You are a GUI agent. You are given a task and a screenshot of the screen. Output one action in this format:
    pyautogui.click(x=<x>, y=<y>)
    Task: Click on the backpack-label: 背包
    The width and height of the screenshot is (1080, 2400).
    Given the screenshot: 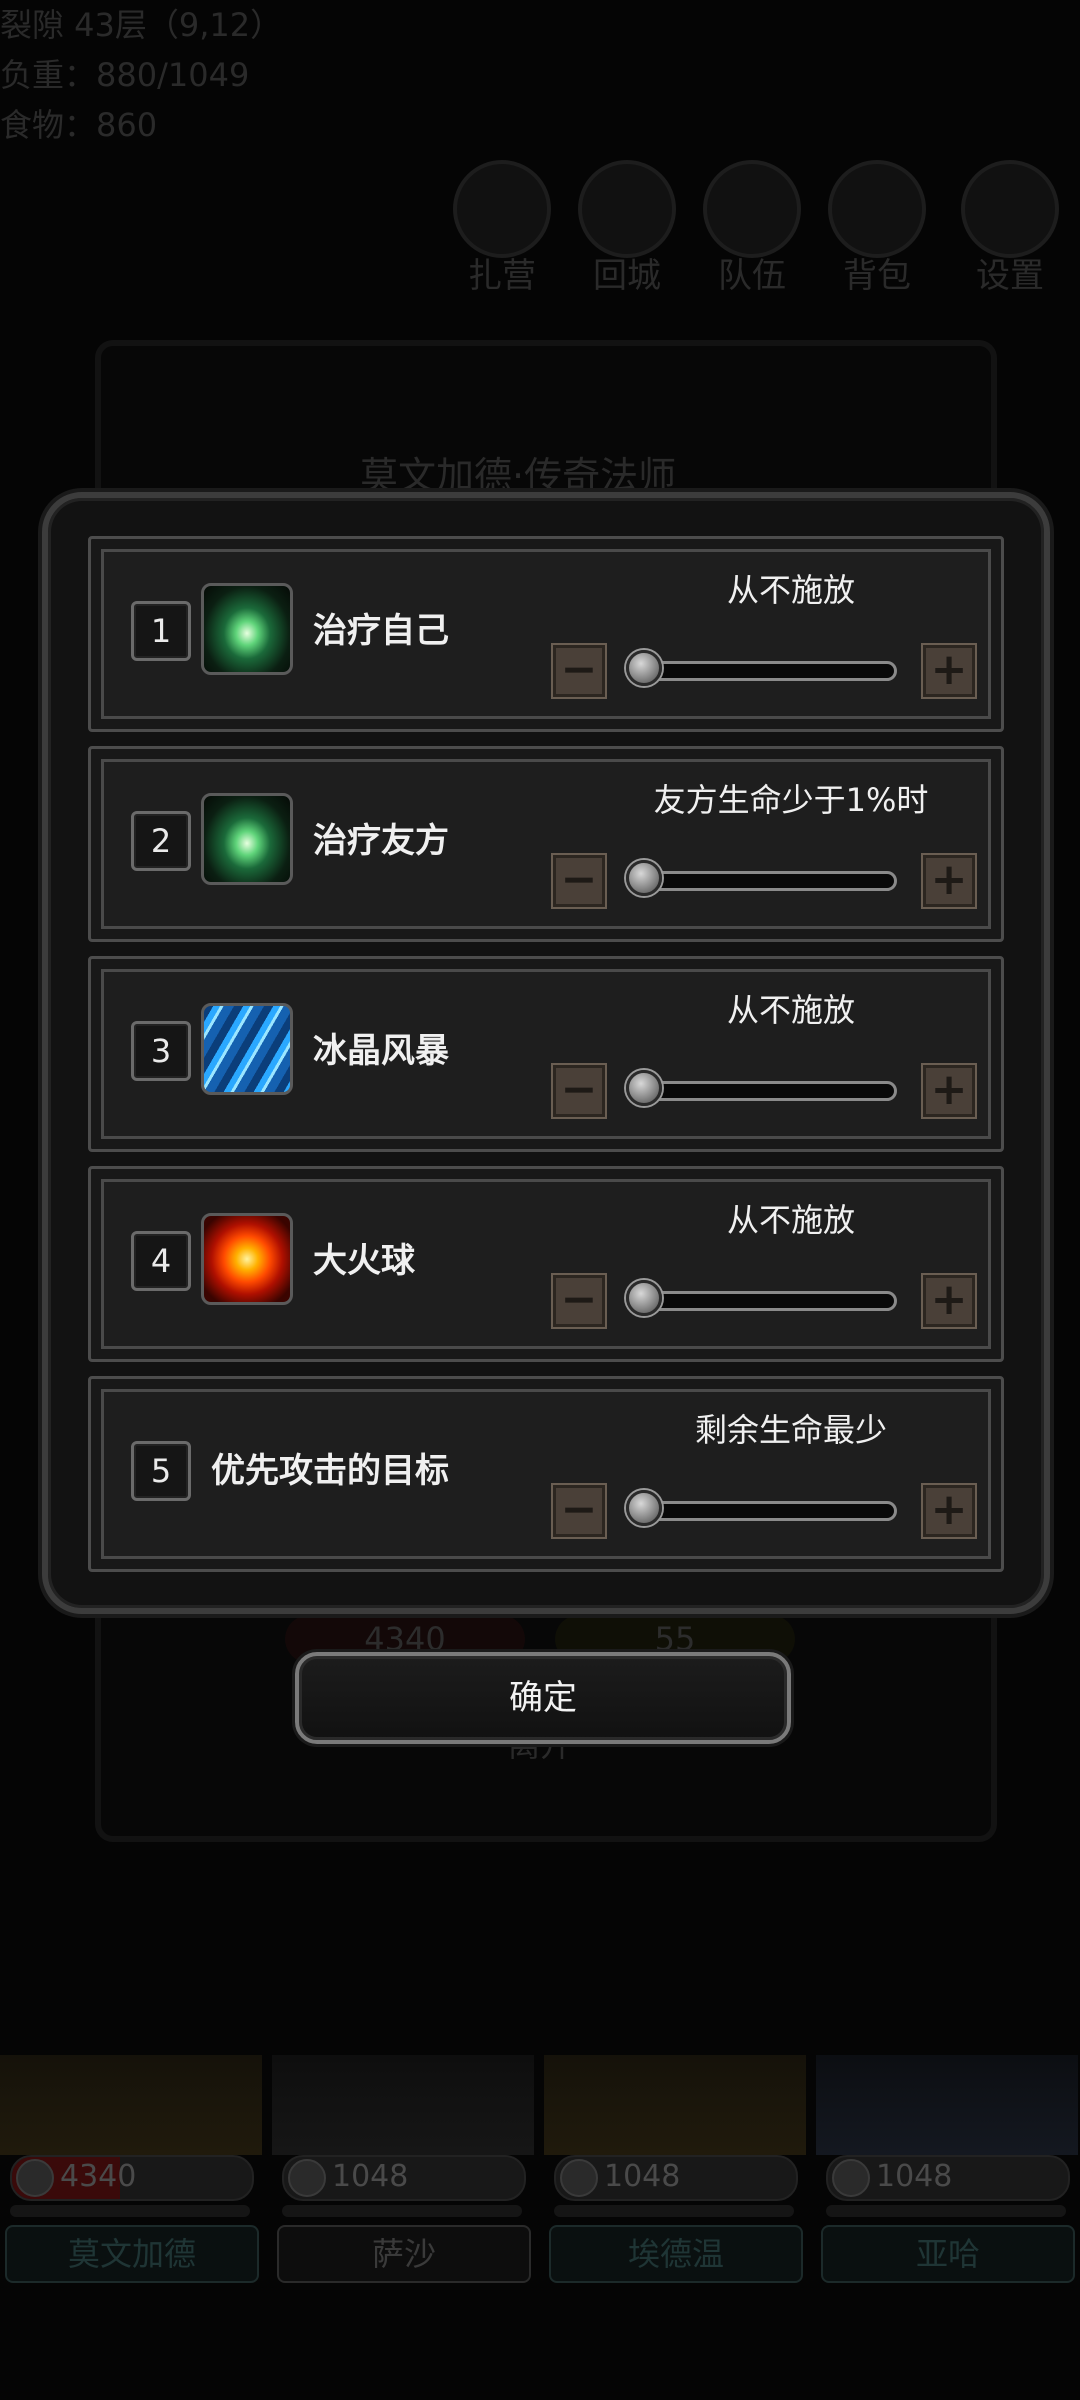 What is the action you would take?
    pyautogui.click(x=877, y=276)
    